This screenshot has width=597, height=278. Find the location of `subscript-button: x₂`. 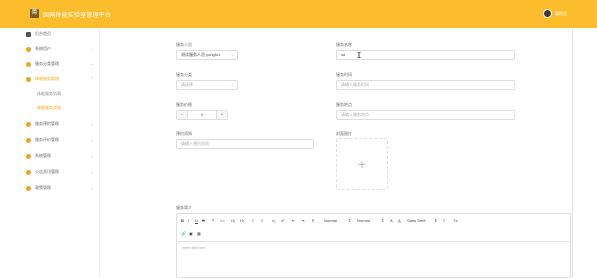

subscript-button: x₂ is located at coordinates (274, 220).